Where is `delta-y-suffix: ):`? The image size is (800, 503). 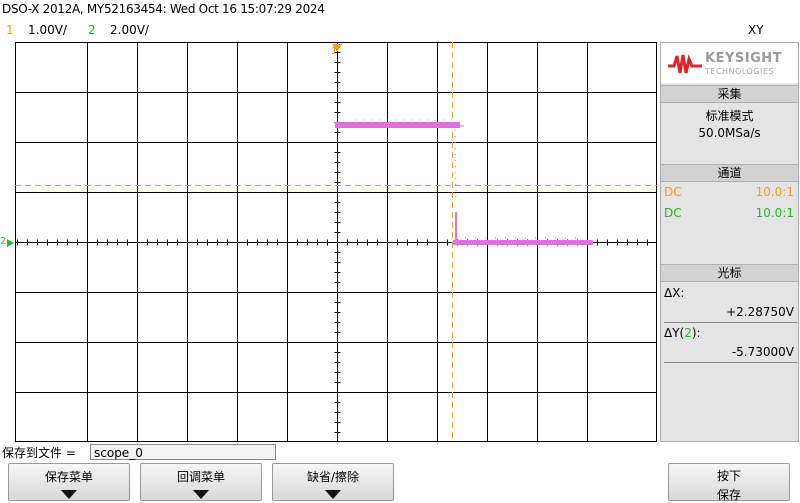
delta-y-suffix: ): is located at coordinates (696, 333).